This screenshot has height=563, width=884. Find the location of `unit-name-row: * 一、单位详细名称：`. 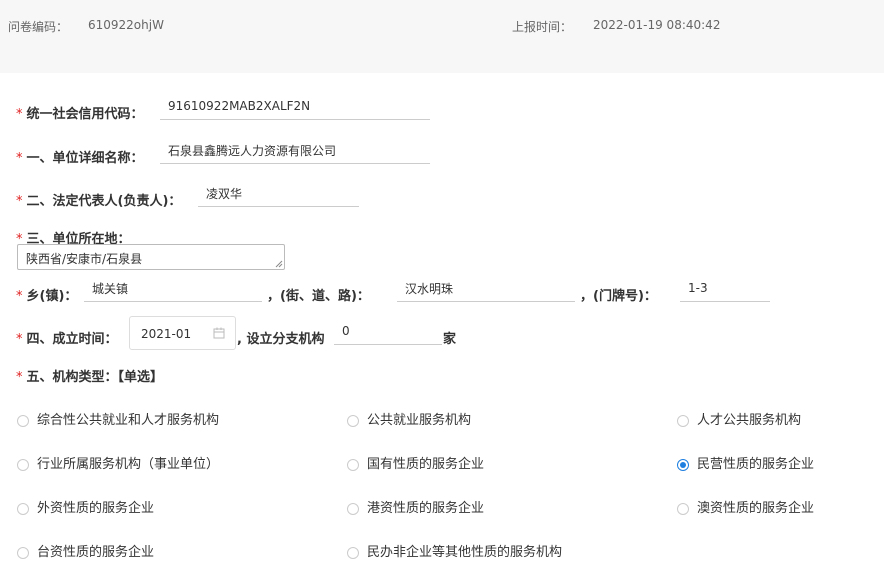

unit-name-row: * 一、单位详细名称： is located at coordinates (80, 156).